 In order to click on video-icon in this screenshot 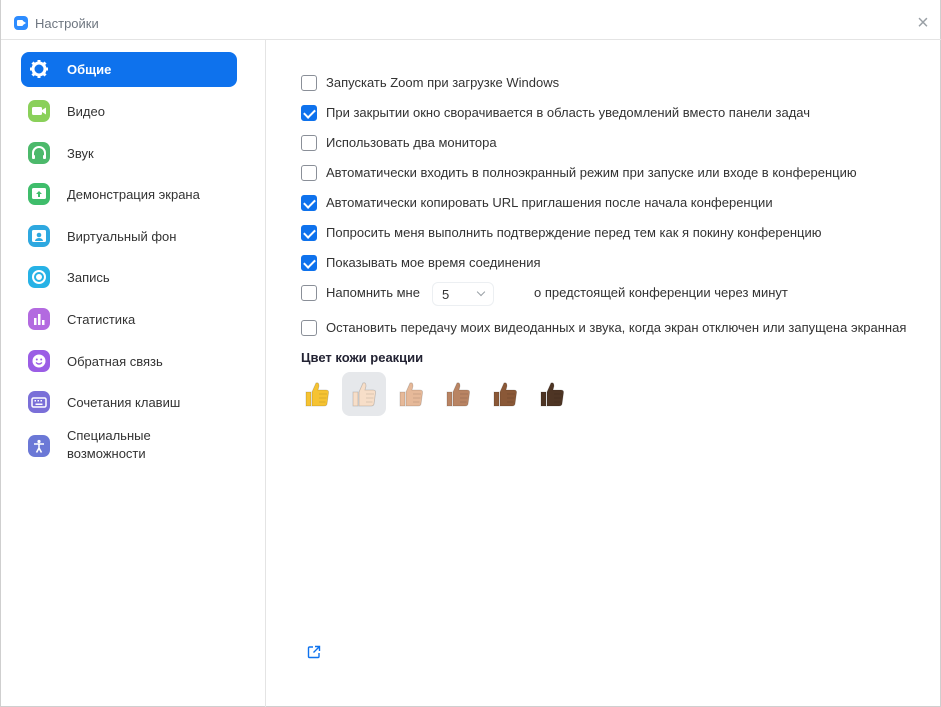, I will do `click(39, 111)`.